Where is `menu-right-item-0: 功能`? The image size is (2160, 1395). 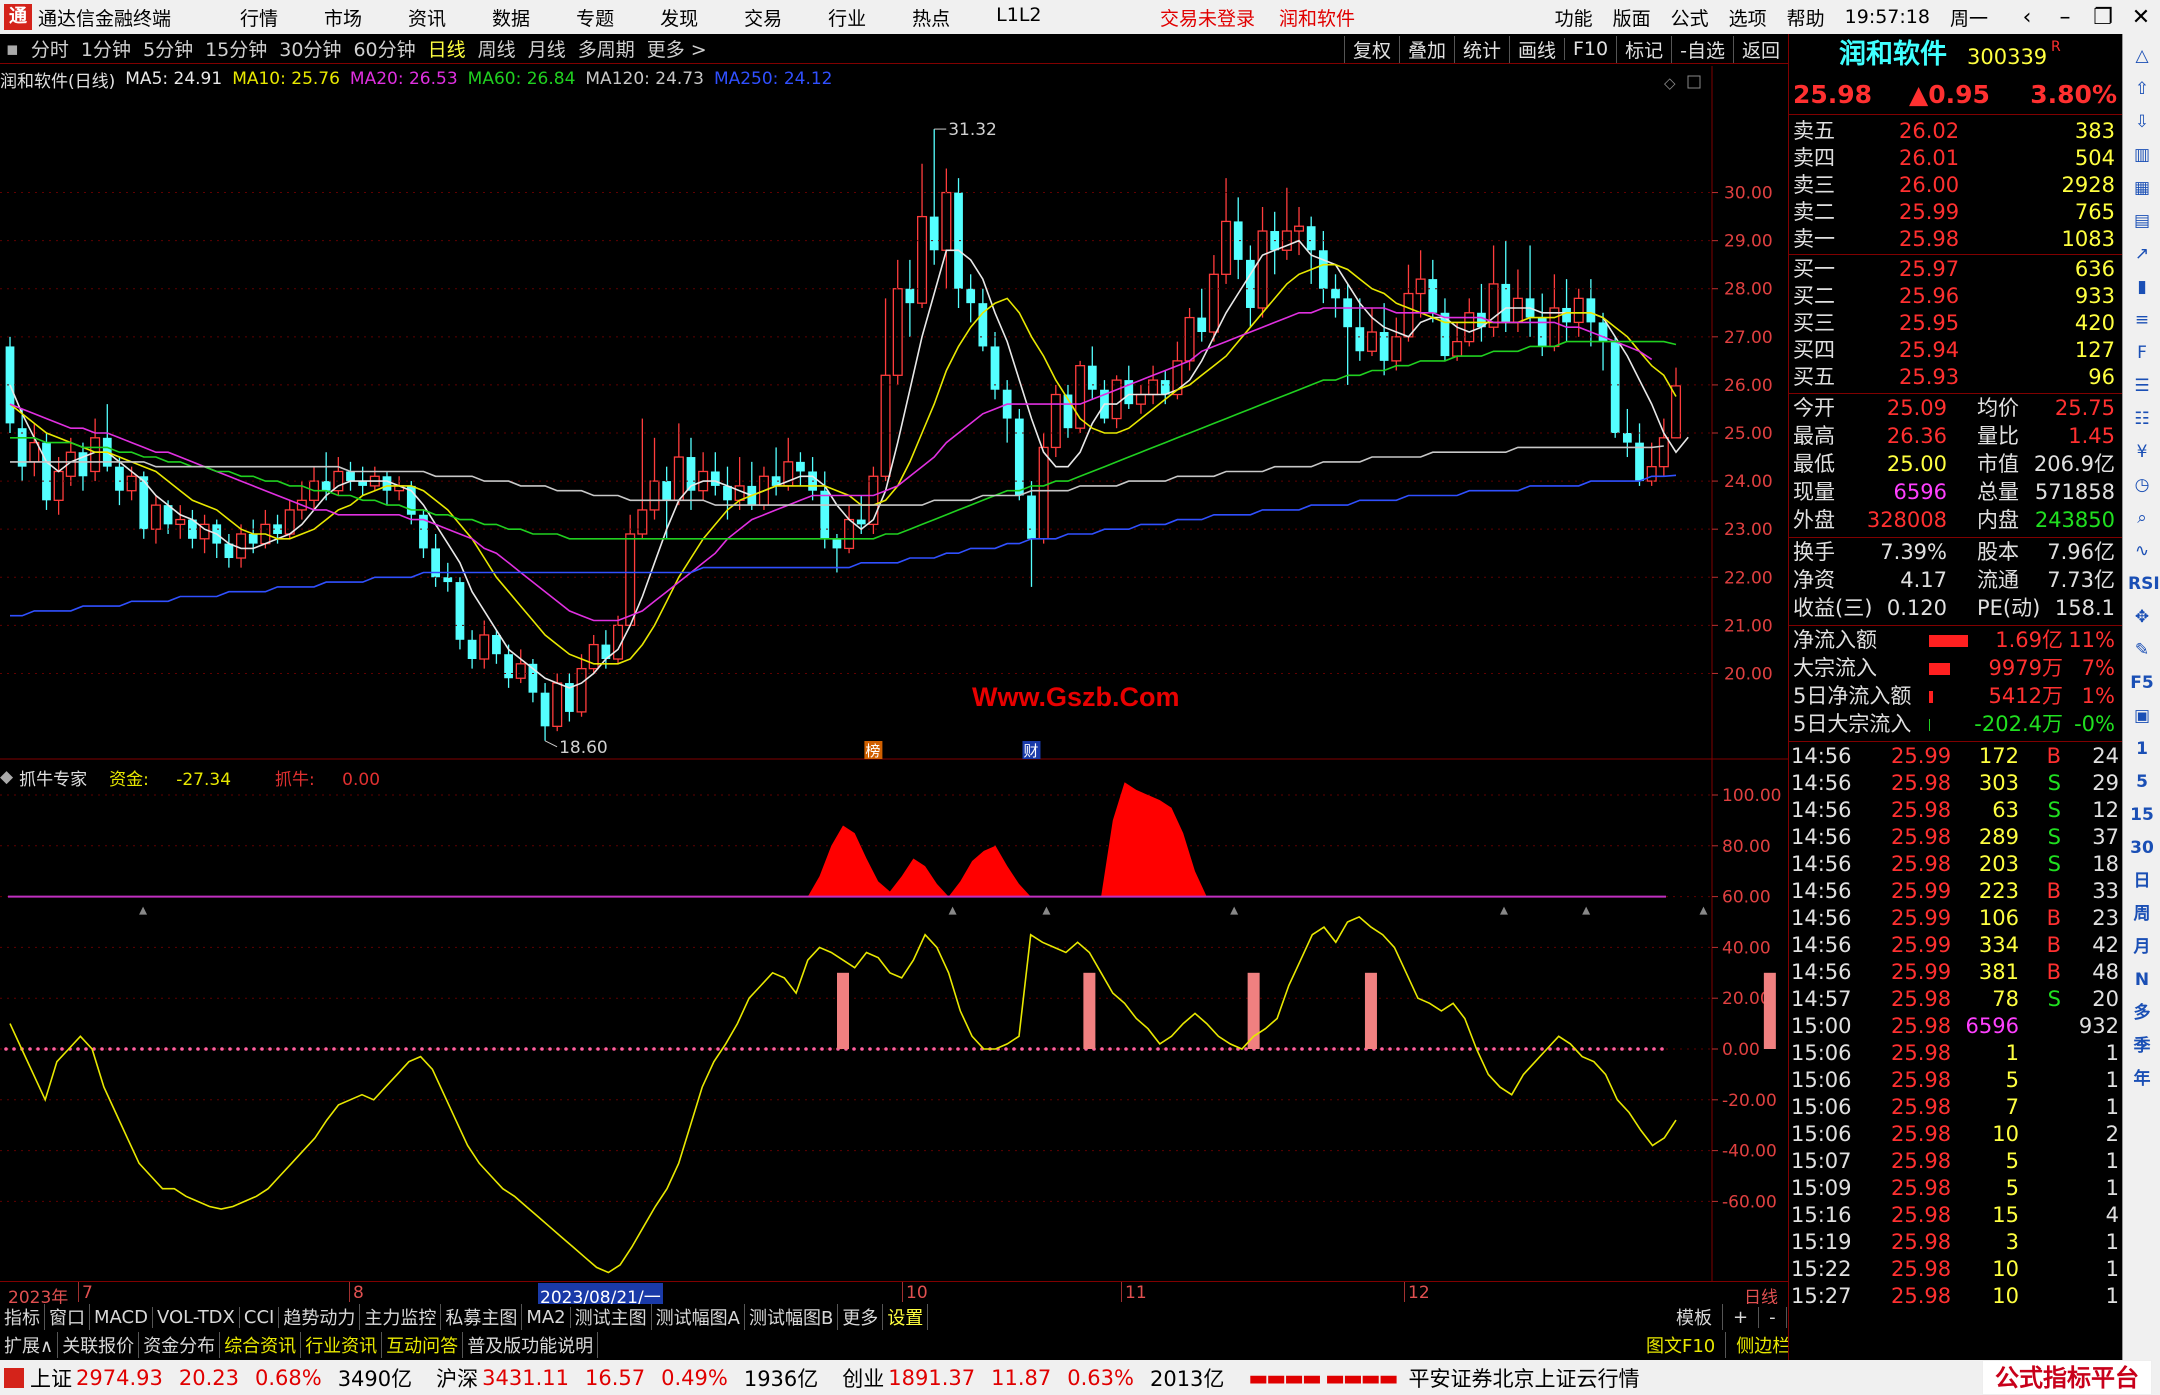 menu-right-item-0: 功能 is located at coordinates (1574, 17).